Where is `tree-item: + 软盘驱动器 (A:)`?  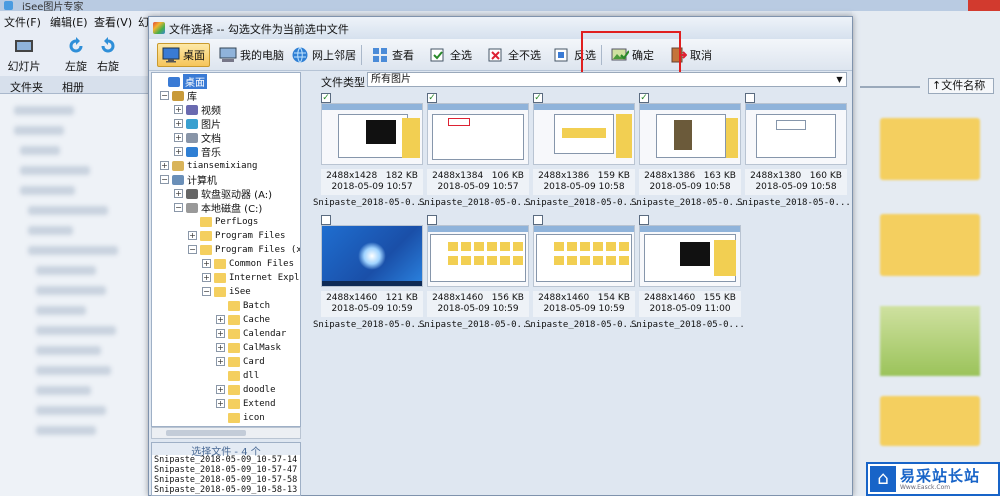
tree-item: + 软盘驱动器 (A:) is located at coordinates (223, 194).